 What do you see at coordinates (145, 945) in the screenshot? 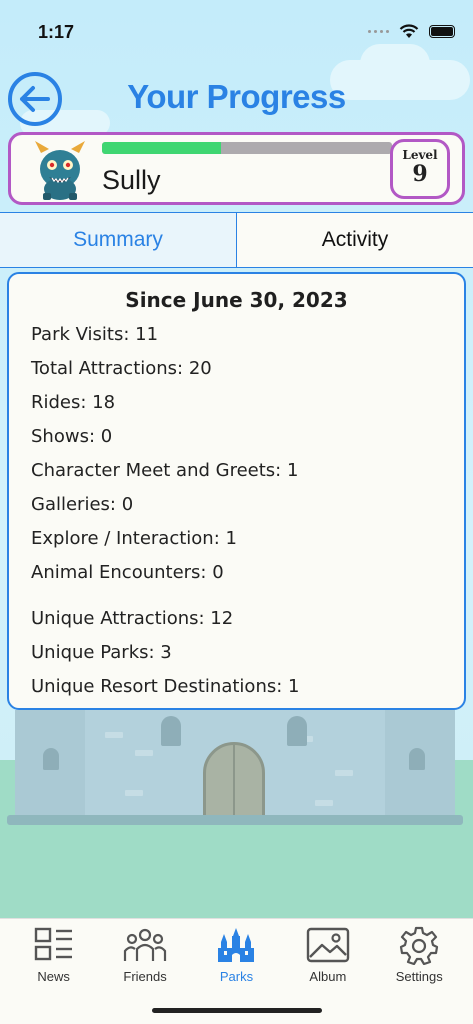
I see `friends-icon` at bounding box center [145, 945].